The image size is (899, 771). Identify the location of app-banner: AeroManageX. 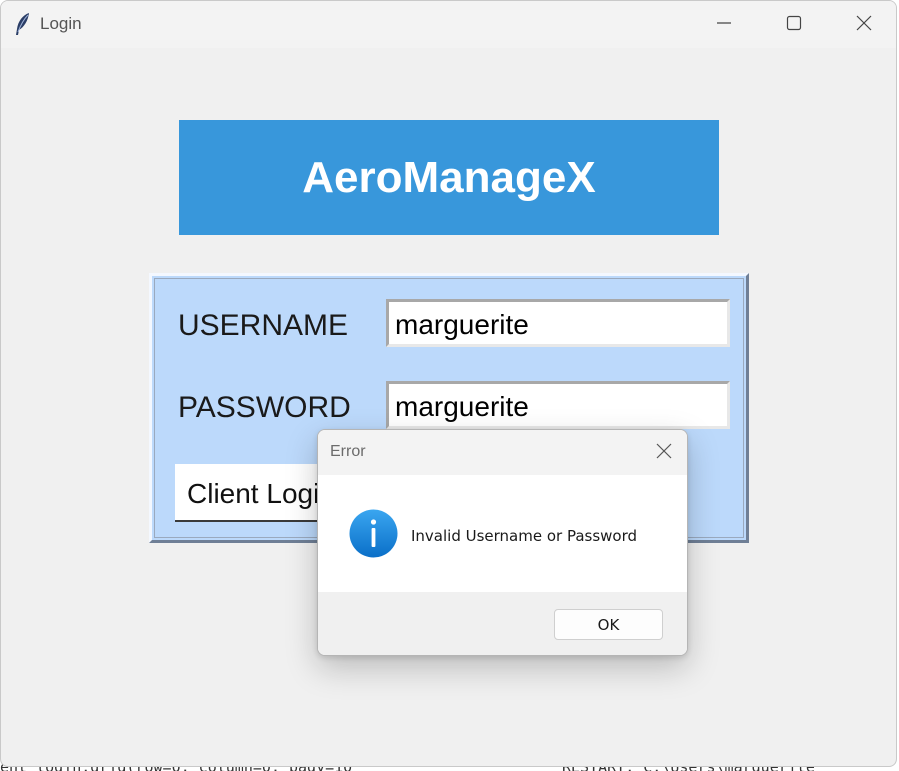
(449, 177).